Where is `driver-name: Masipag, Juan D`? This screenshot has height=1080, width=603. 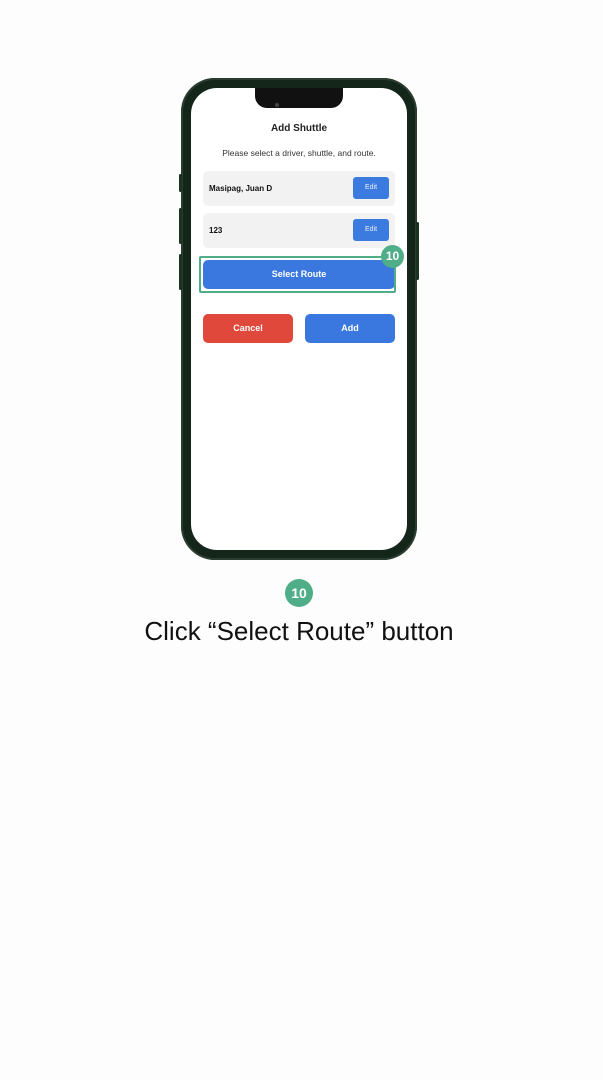 driver-name: Masipag, Juan D is located at coordinates (241, 188).